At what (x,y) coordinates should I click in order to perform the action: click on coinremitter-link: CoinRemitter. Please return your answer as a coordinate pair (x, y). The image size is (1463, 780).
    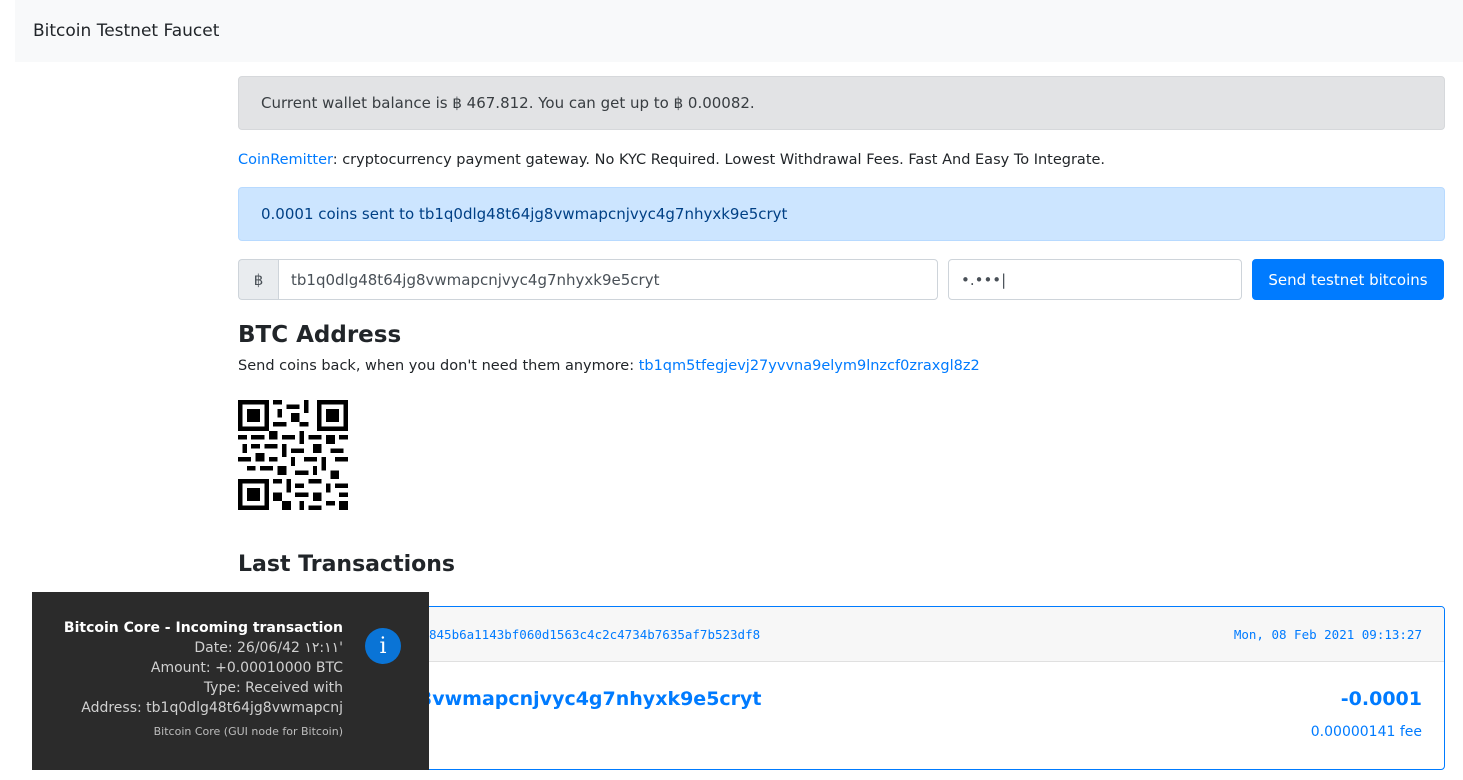
    Looking at the image, I should click on (285, 160).